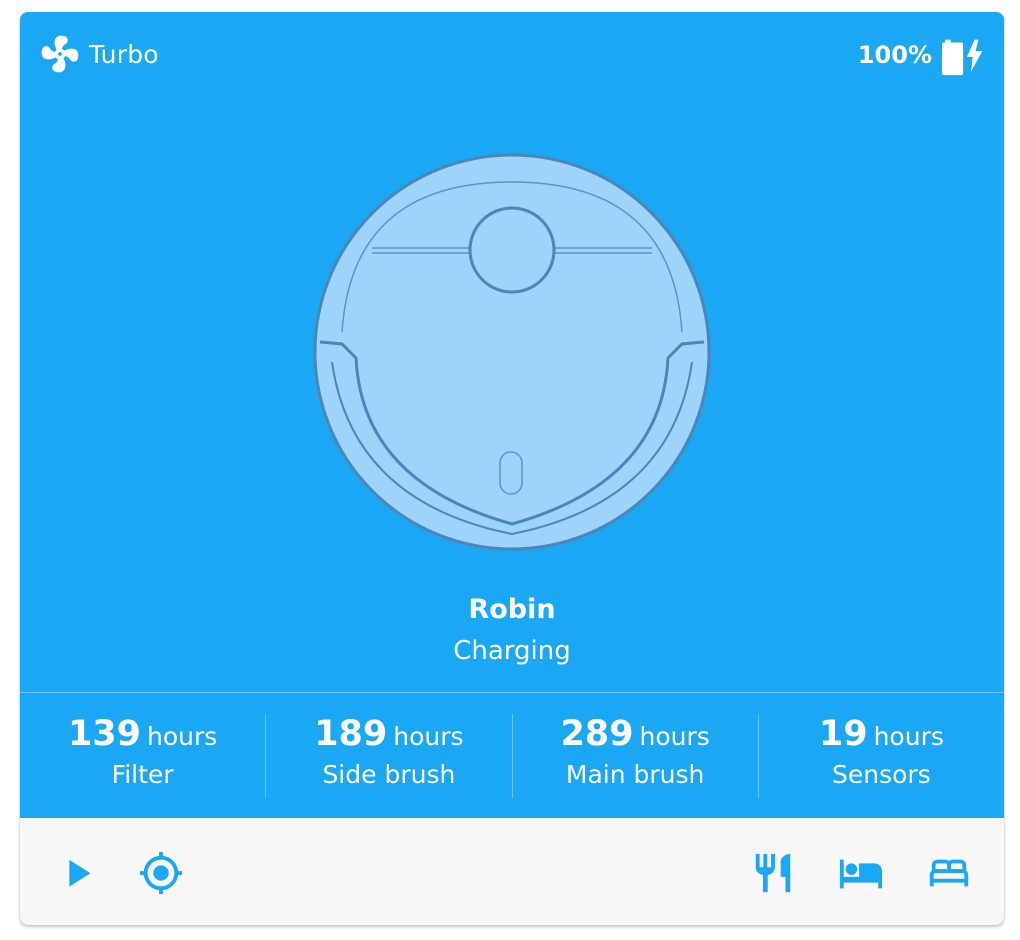 The image size is (1020, 940). Describe the element at coordinates (635, 774) in the screenshot. I see `stat-label: Main brush` at that location.